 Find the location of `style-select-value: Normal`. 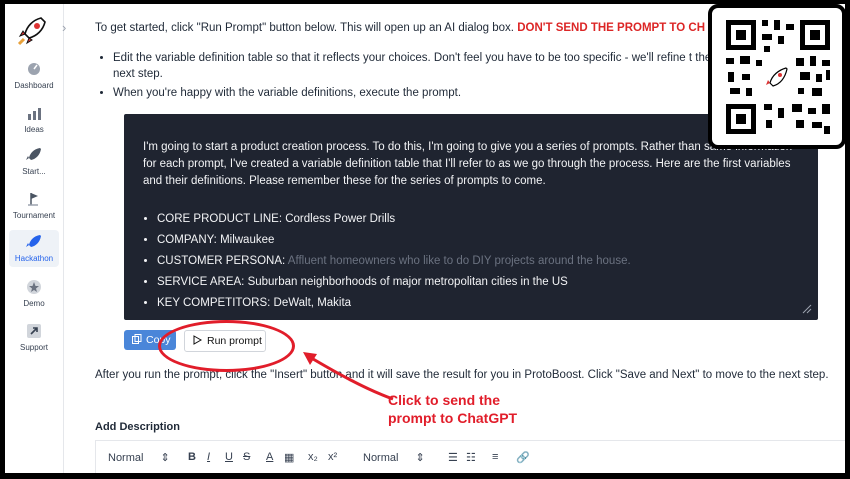

style-select-value: Normal is located at coordinates (126, 458).